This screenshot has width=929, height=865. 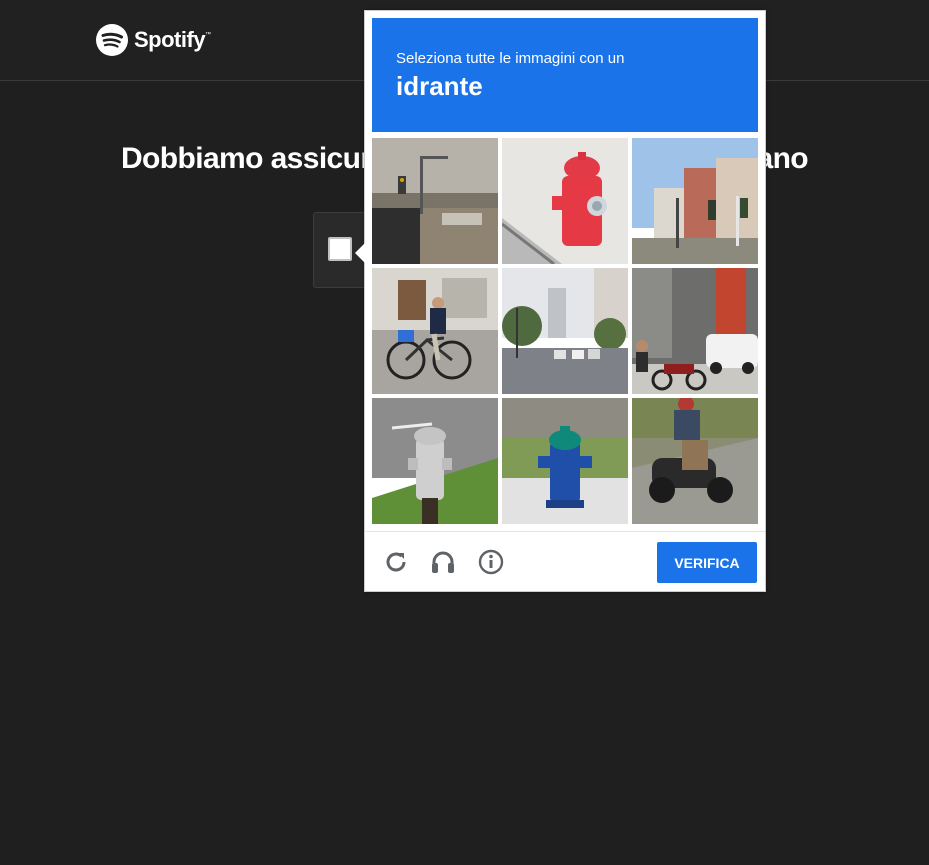 I want to click on spotify-icon, so click(x=112, y=40).